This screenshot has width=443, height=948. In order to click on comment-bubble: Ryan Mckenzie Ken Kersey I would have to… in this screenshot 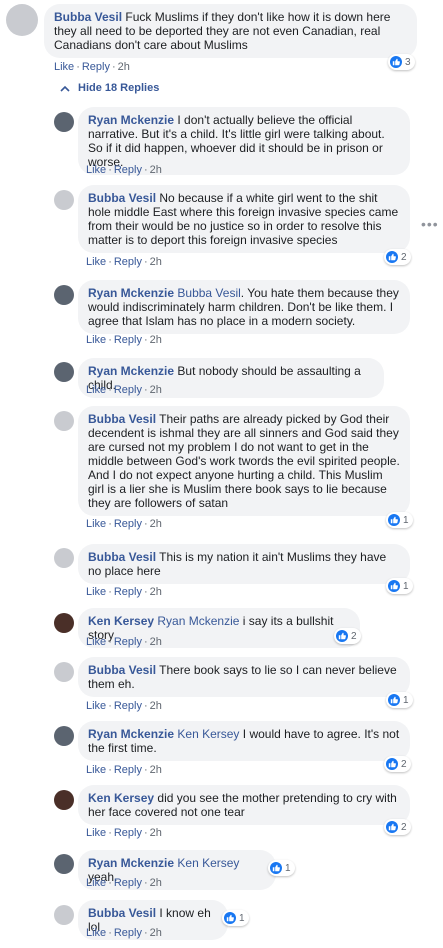, I will do `click(244, 741)`.